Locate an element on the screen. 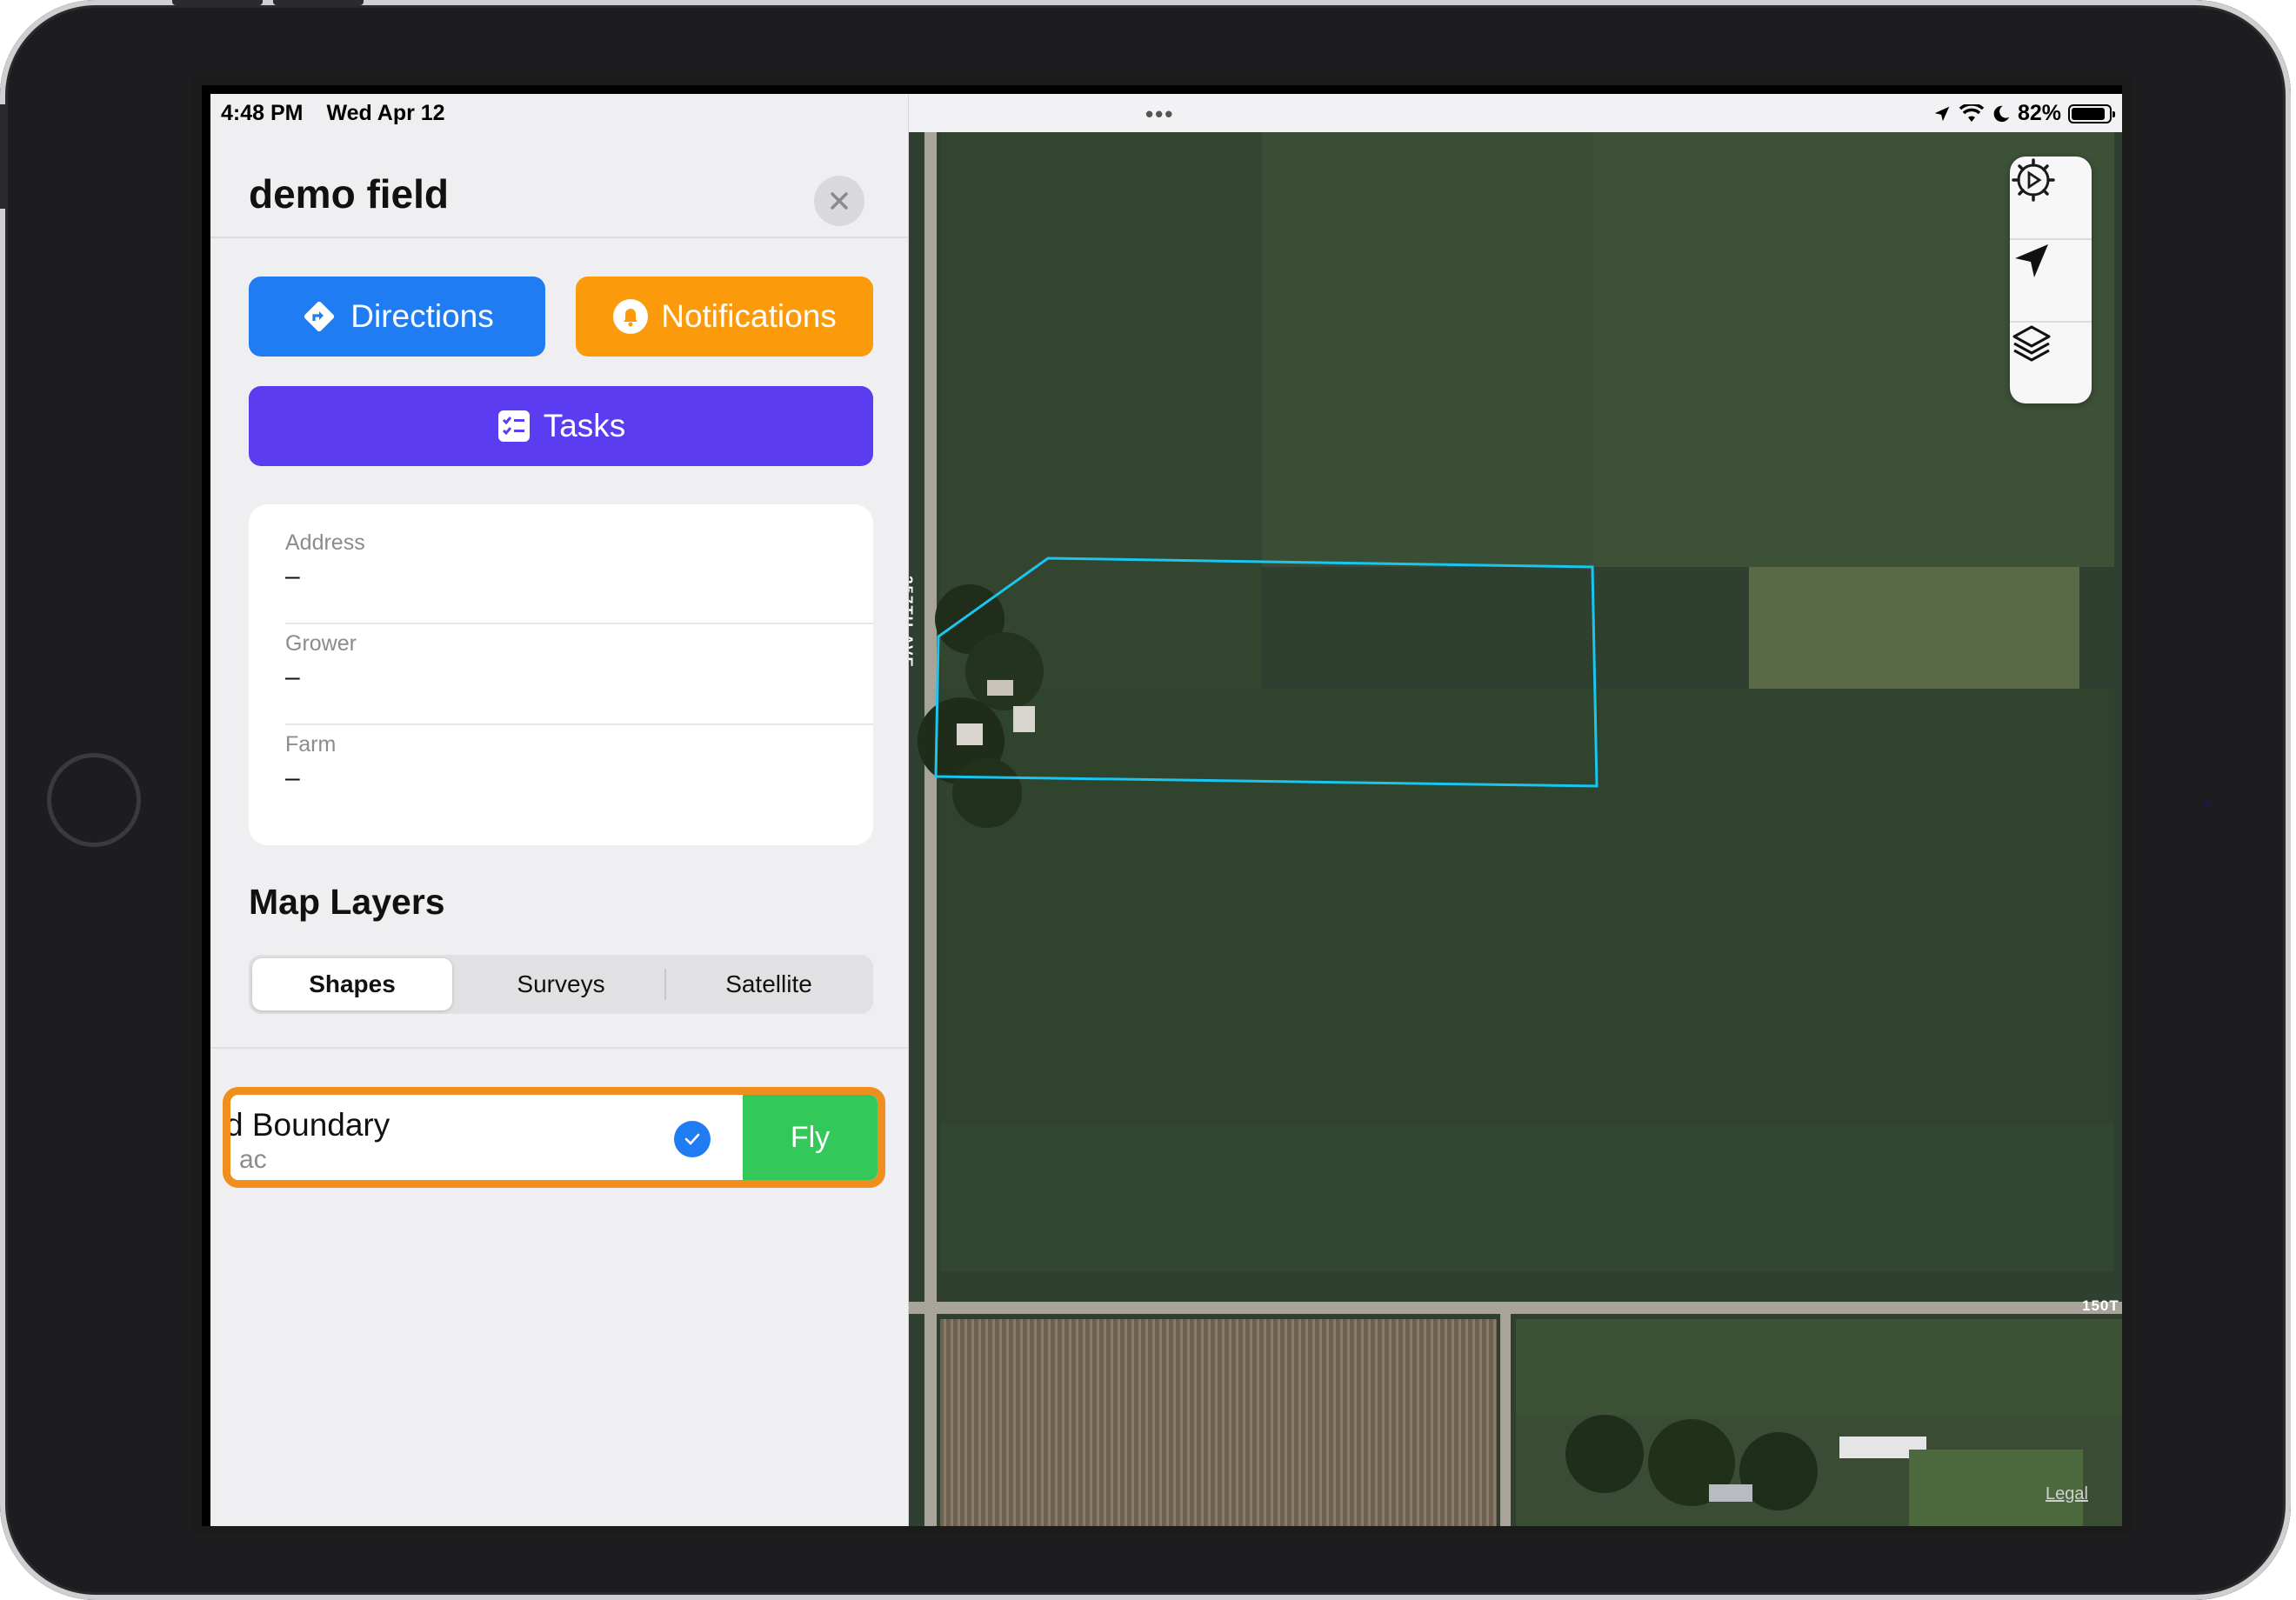 The width and height of the screenshot is (2296, 1600). map-layers-button is located at coordinates (2051, 362).